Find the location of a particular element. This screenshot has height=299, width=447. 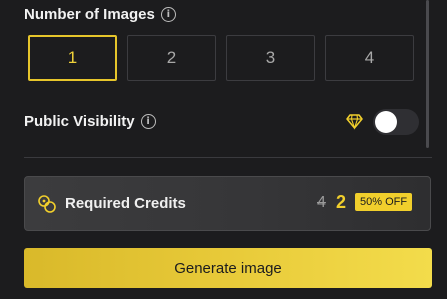

coins-icon is located at coordinates (47, 204).